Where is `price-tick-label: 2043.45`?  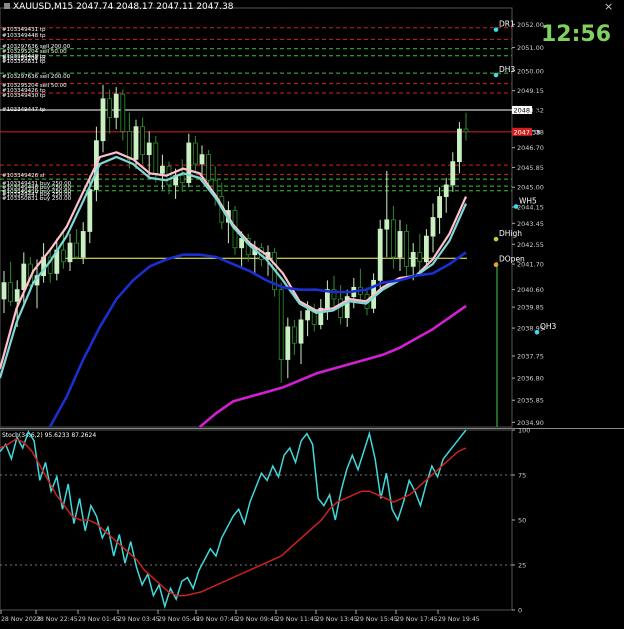
price-tick-label: 2043.45 is located at coordinates (530, 224).